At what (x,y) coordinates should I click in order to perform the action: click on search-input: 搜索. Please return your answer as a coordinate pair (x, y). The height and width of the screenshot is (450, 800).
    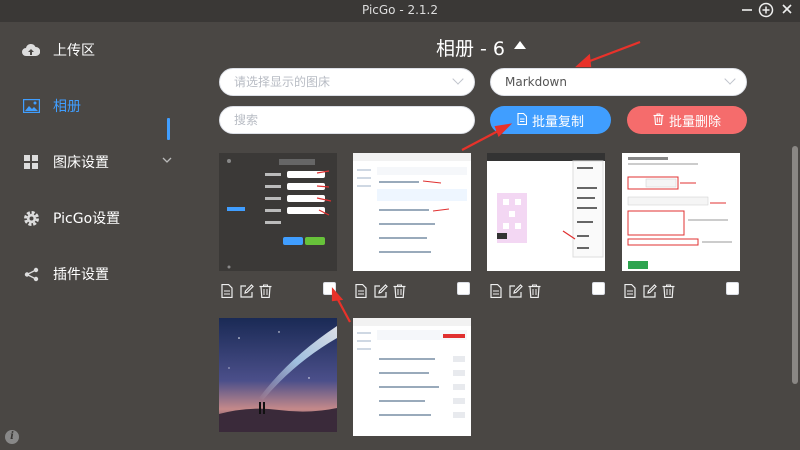
    Looking at the image, I should click on (347, 120).